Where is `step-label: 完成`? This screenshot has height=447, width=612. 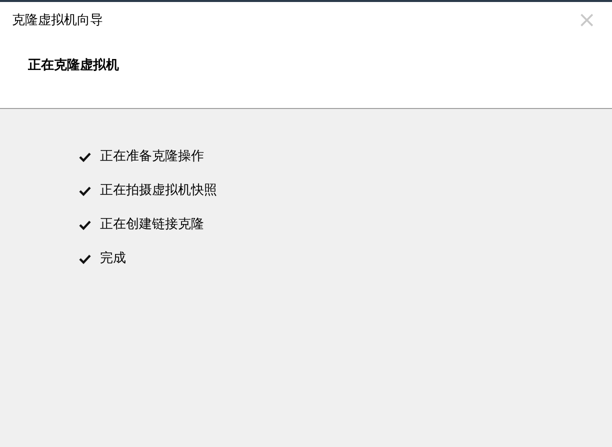
step-label: 完成 is located at coordinates (113, 259).